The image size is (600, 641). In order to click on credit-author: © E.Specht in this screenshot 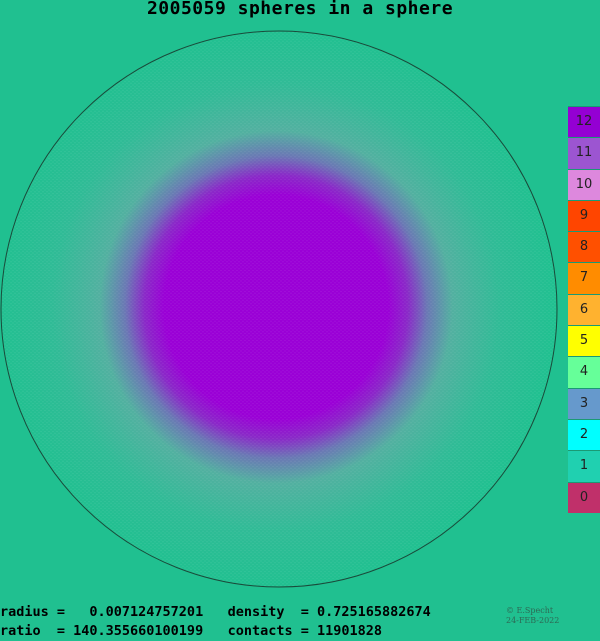, I will do `click(530, 610)`.